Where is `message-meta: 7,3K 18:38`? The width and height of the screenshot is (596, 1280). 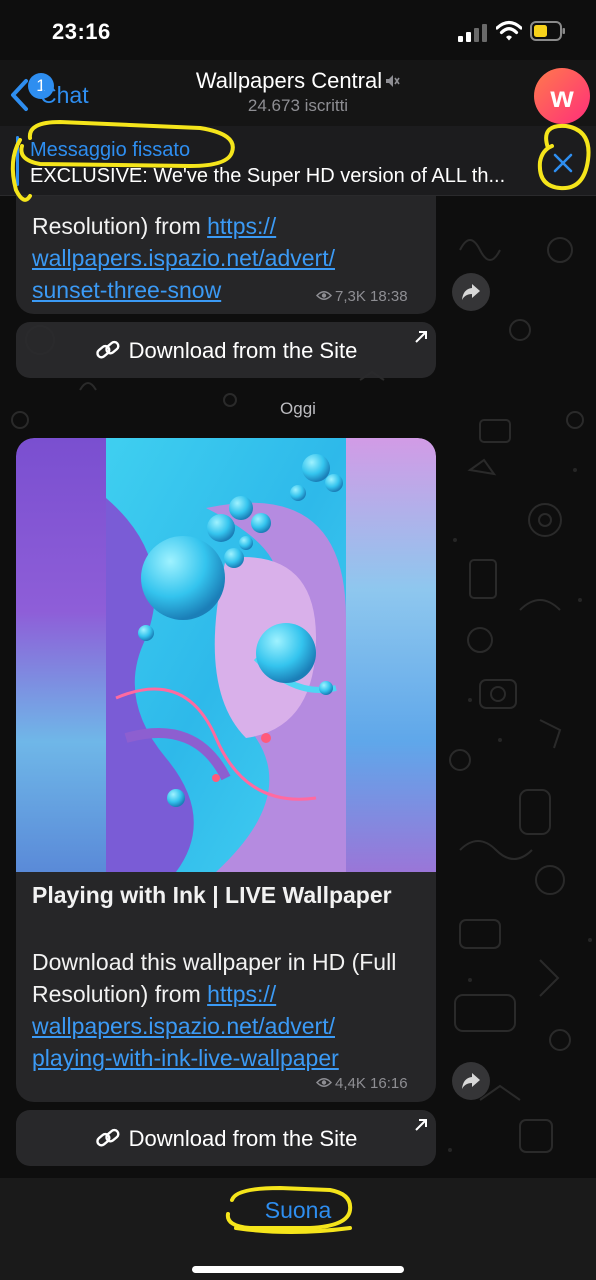
message-meta: 7,3K 18:38 is located at coordinates (362, 296).